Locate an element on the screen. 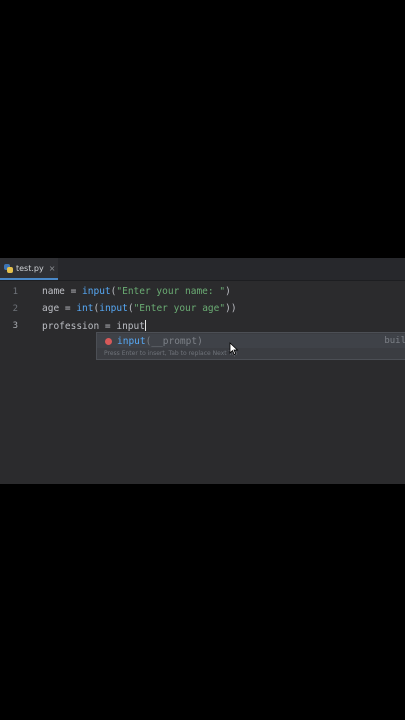 Image resolution: width=405 pixels, height=720 pixels. completion-type-hint: buil is located at coordinates (394, 341).